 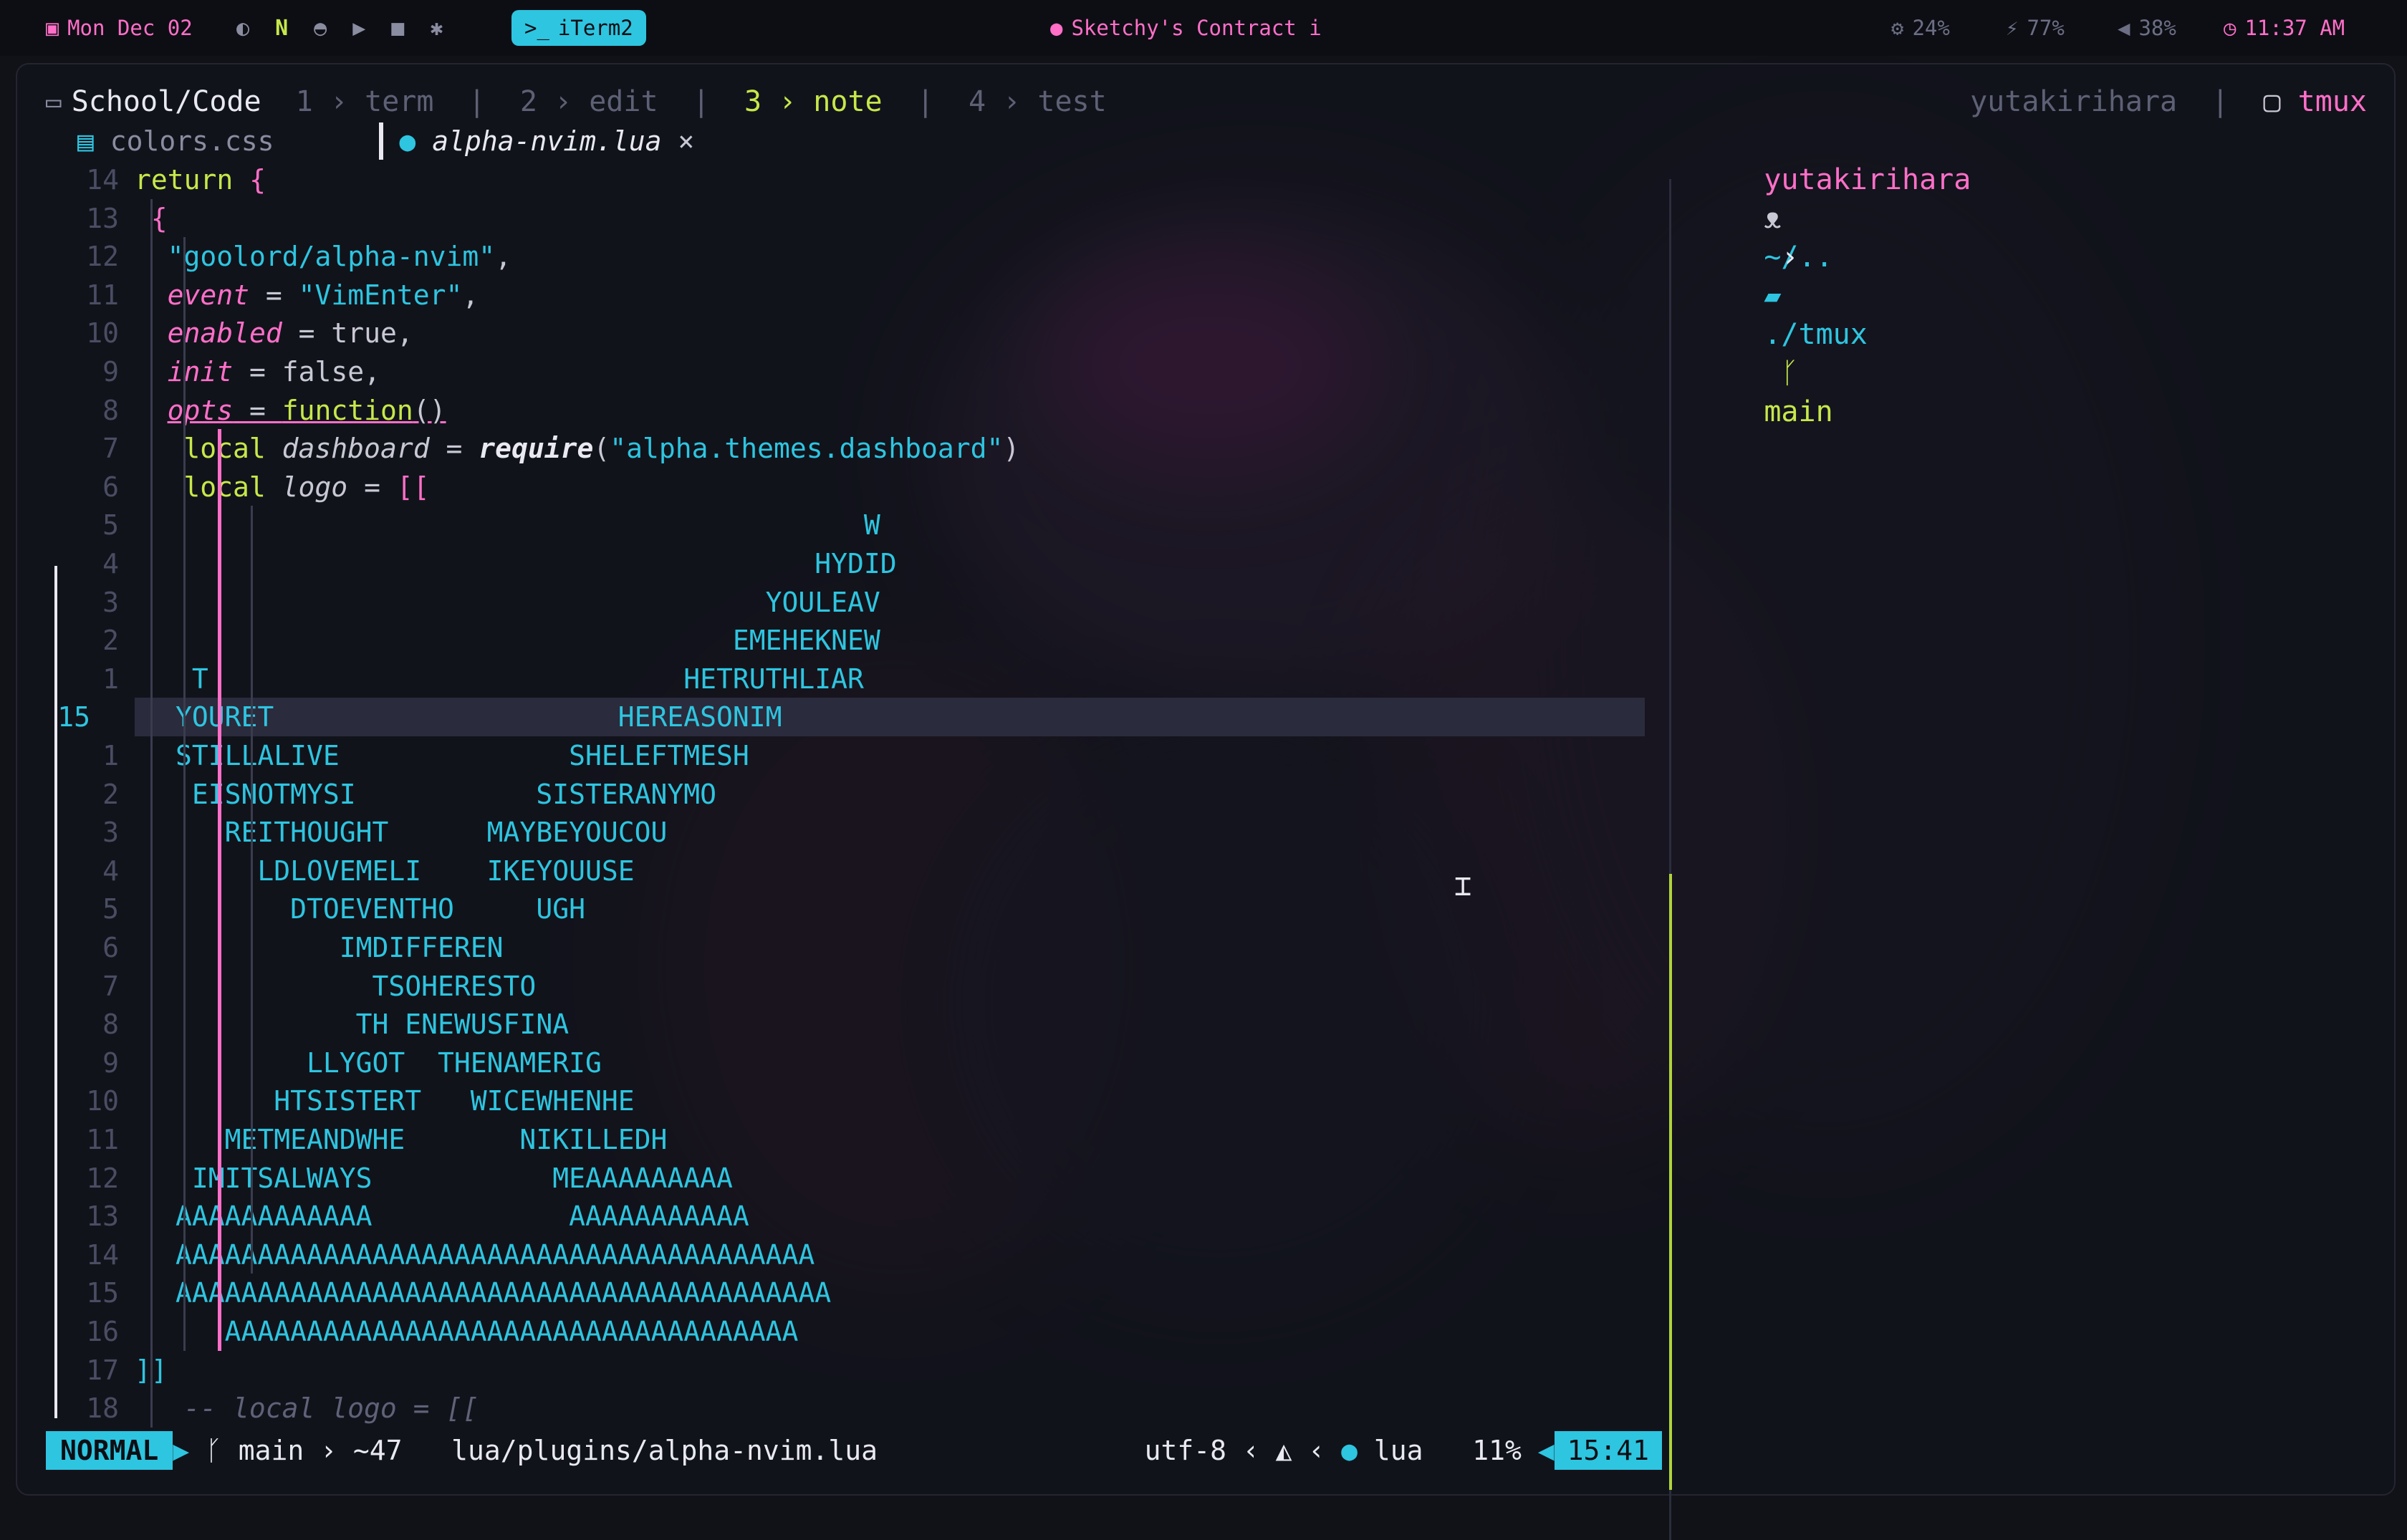 I want to click on shell-input-line: ᴥ ›, so click(x=1746, y=217).